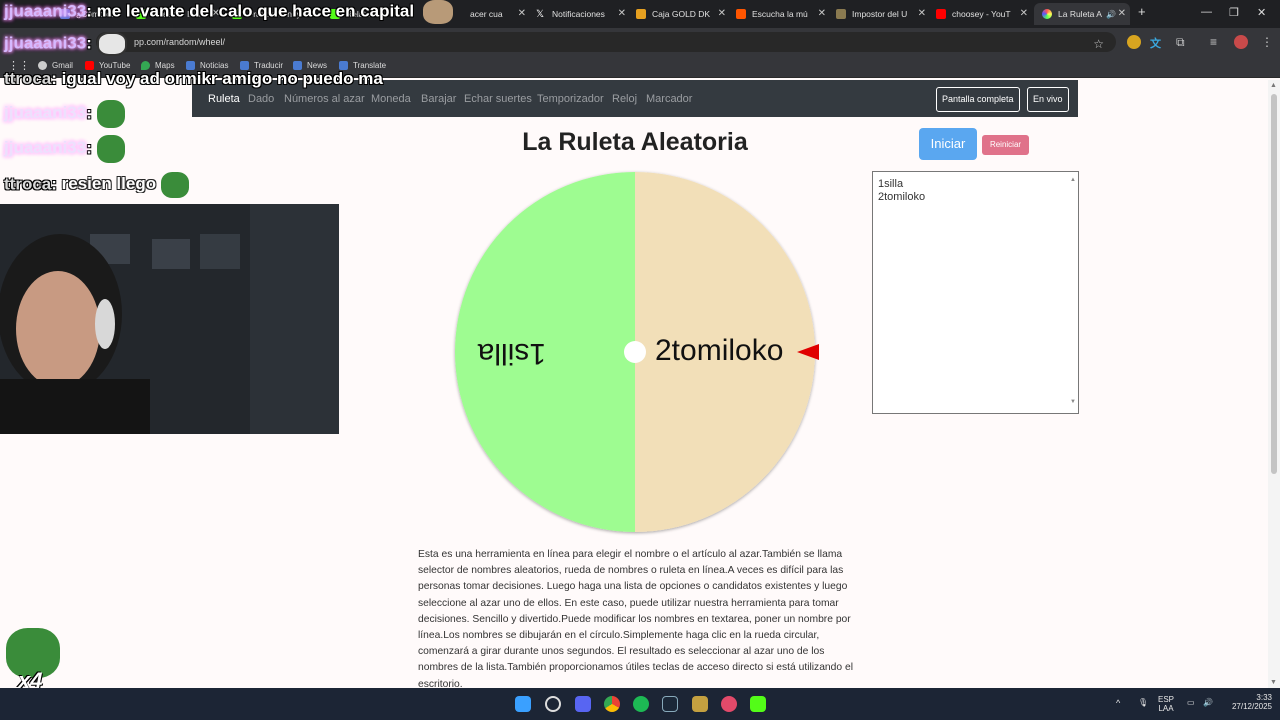 The height and width of the screenshot is (720, 1280). I want to click on browser-tab: Impostor del U ✕, so click(881, 14).